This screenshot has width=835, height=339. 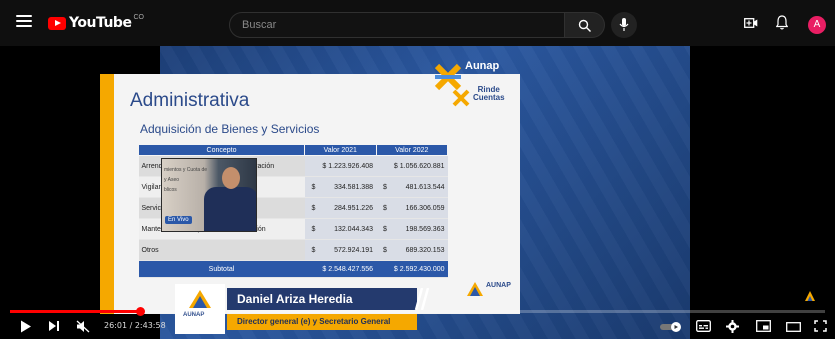 What do you see at coordinates (397, 25) in the screenshot?
I see `search-input: Buscar` at bounding box center [397, 25].